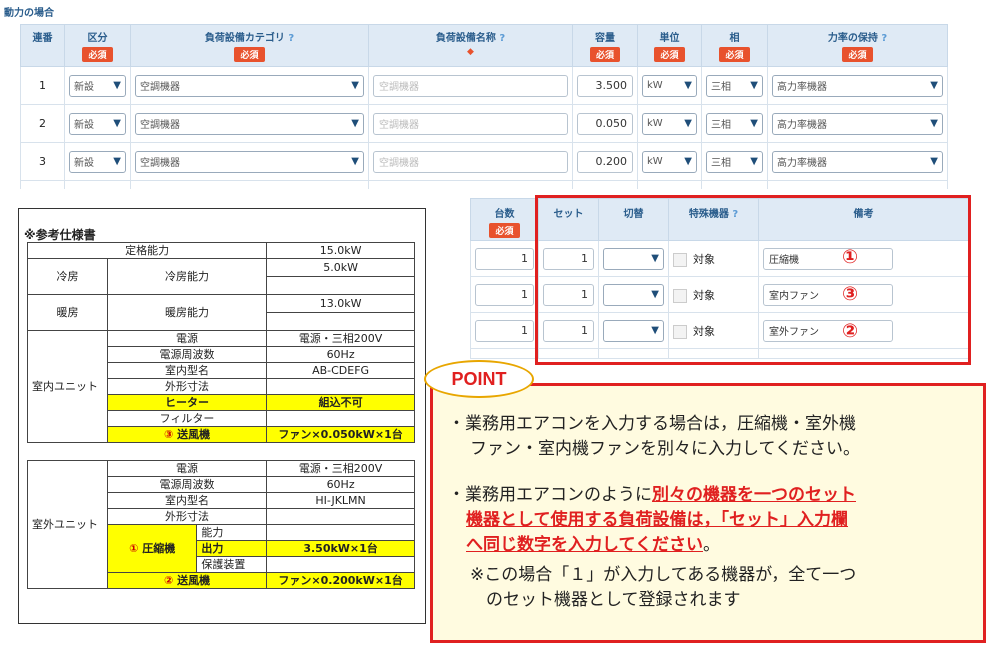 This screenshot has height=666, width=1000. I want to click on note-input: 室外ファン, so click(828, 330).